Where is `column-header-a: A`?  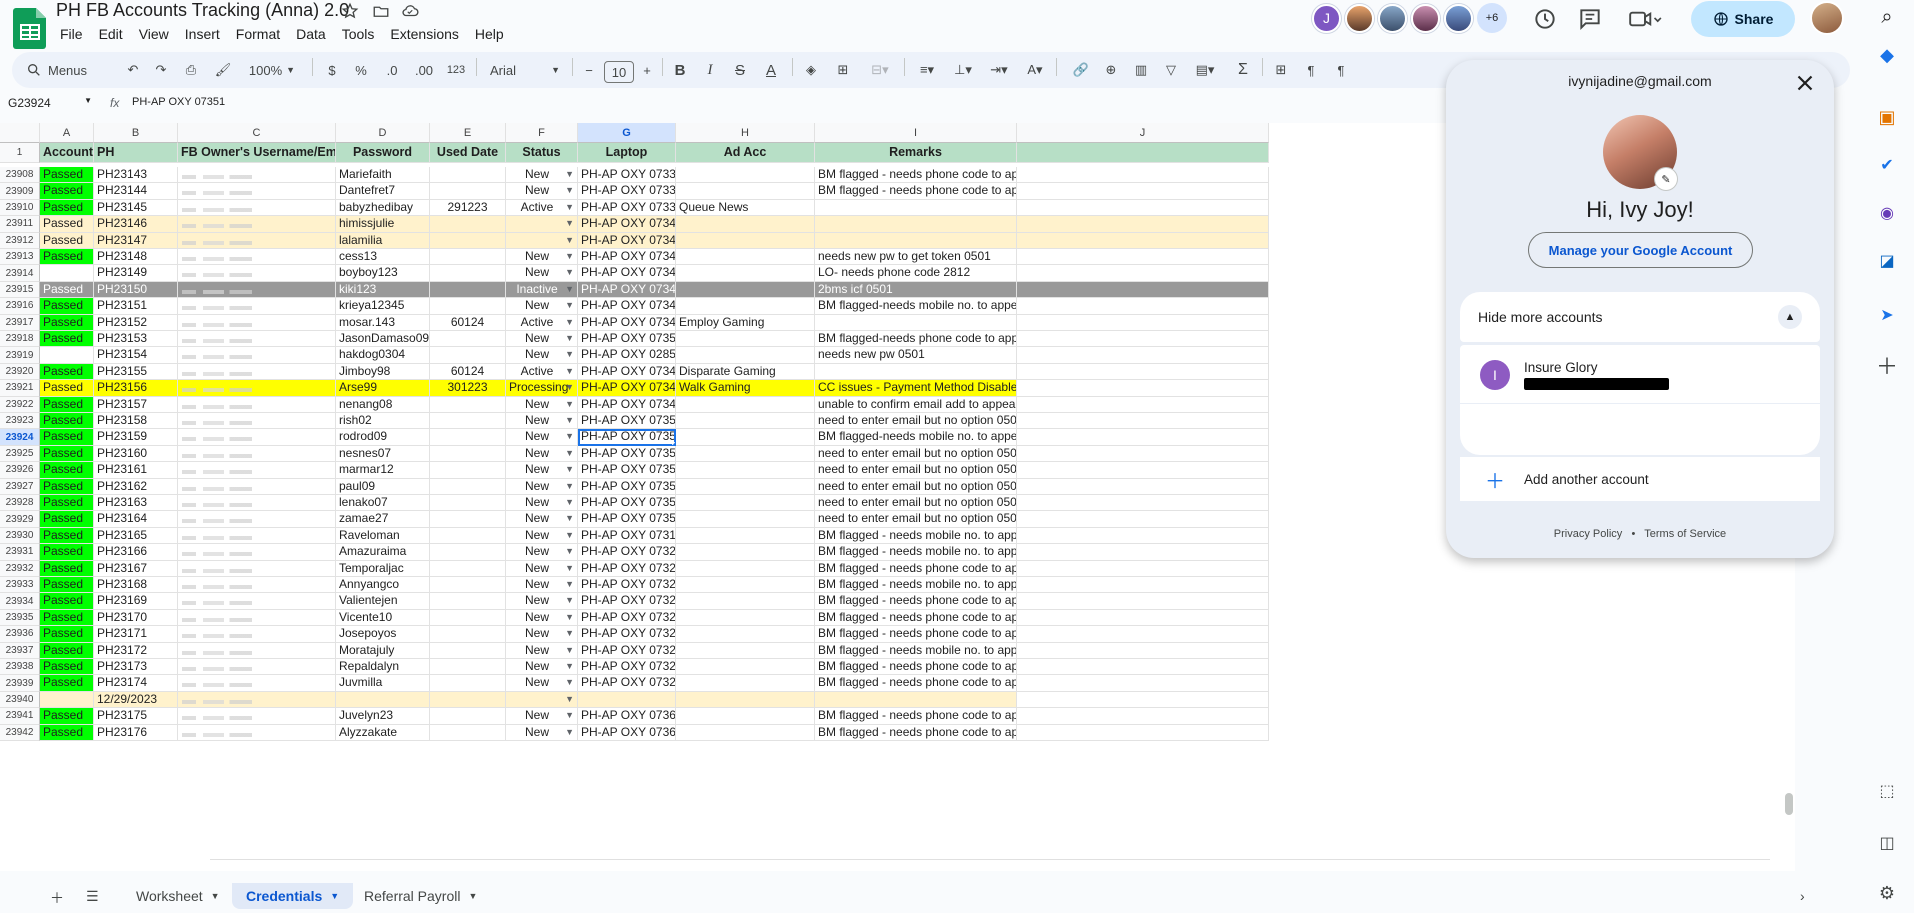 column-header-a: A is located at coordinates (67, 133).